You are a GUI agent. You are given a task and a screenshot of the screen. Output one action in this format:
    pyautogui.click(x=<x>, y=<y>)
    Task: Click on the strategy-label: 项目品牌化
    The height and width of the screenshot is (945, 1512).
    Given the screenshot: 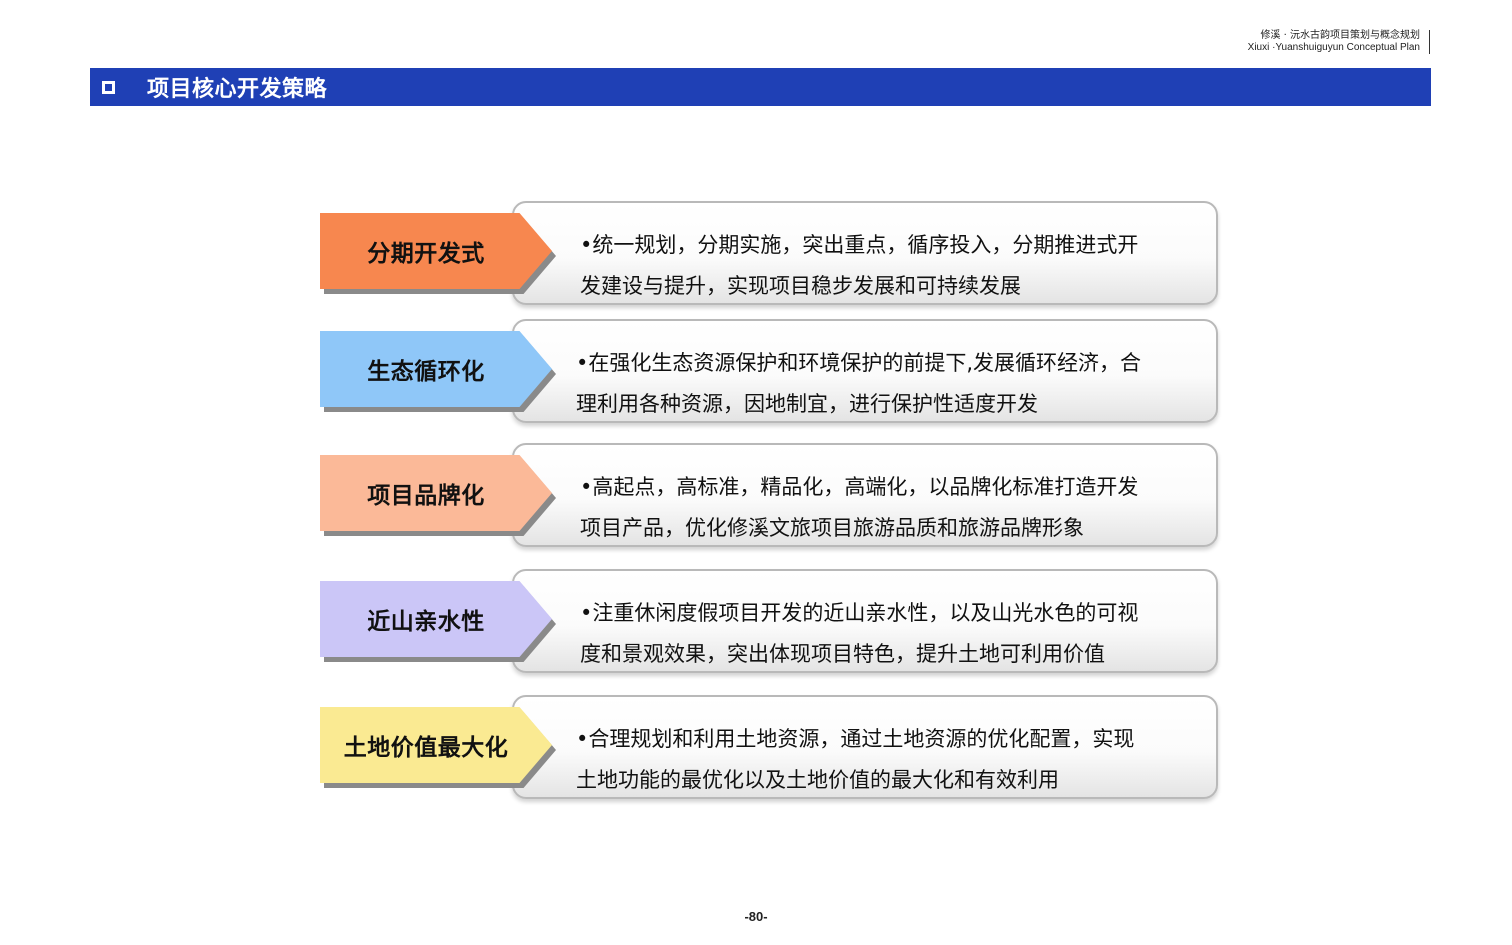 What is the action you would take?
    pyautogui.click(x=426, y=496)
    